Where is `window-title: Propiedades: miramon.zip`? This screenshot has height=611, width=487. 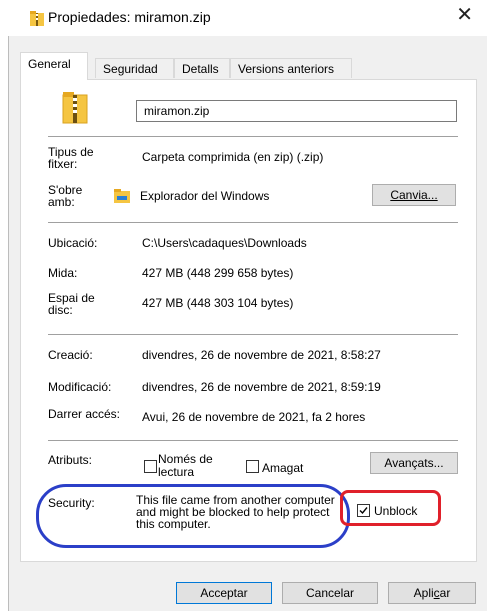 window-title: Propiedades: miramon.zip is located at coordinates (129, 17).